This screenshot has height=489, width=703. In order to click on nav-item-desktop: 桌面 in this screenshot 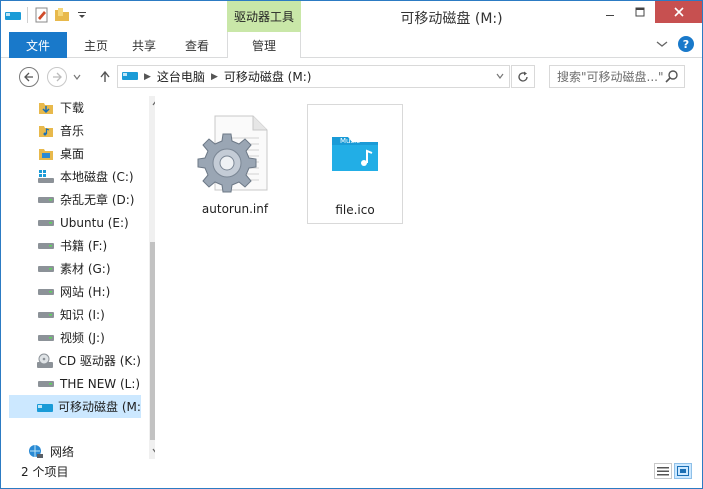, I will do `click(75, 153)`.